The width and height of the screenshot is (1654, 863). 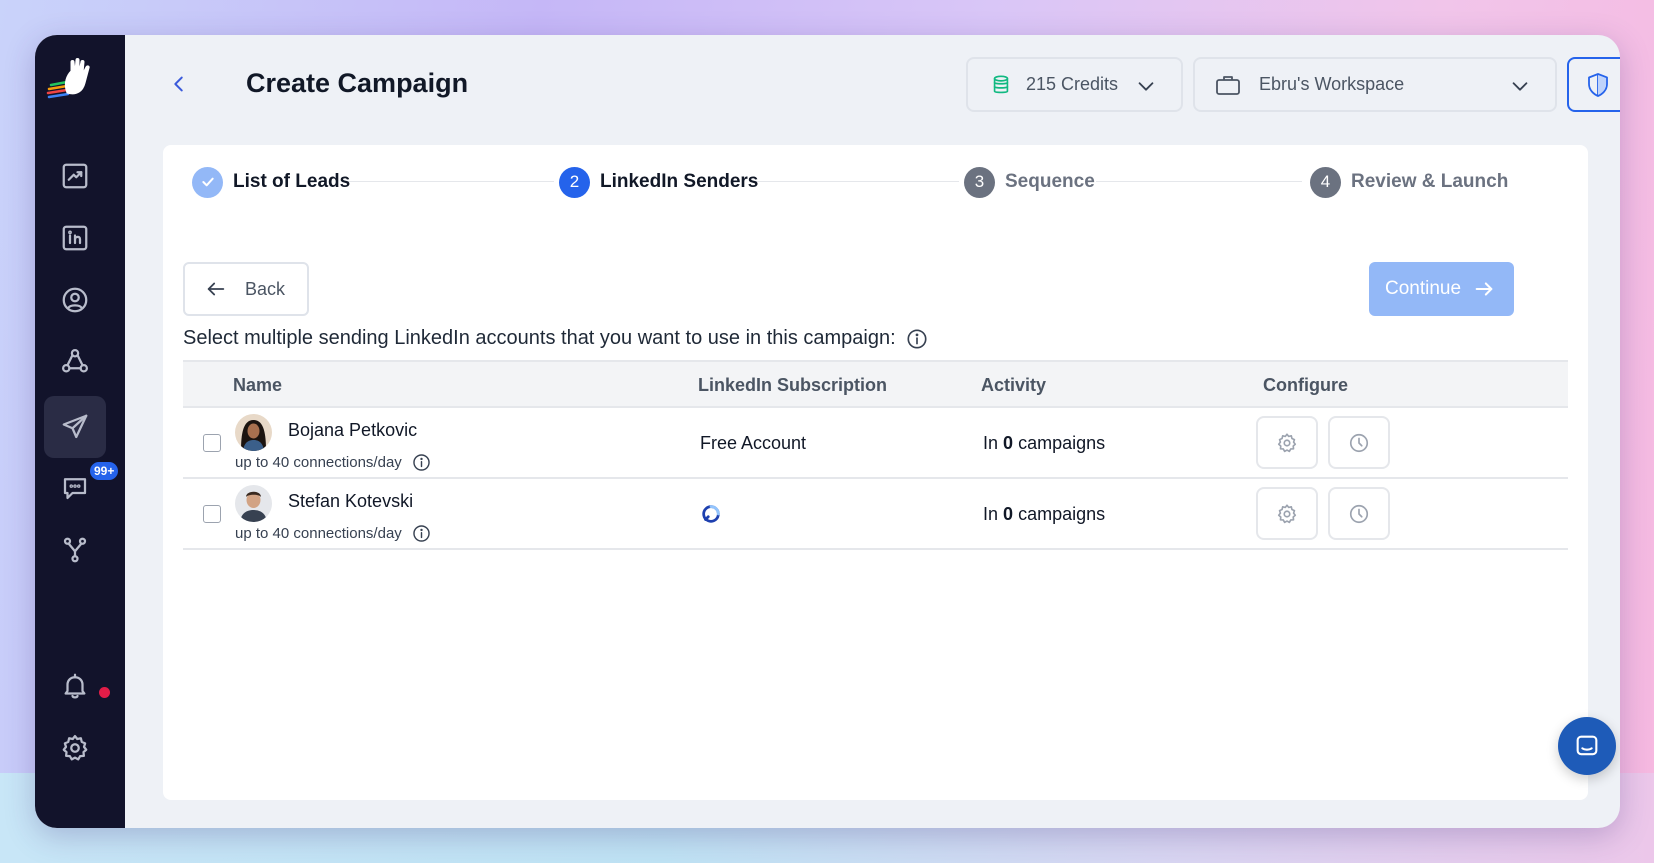 What do you see at coordinates (357, 83) in the screenshot?
I see `page-title: Create Campaign` at bounding box center [357, 83].